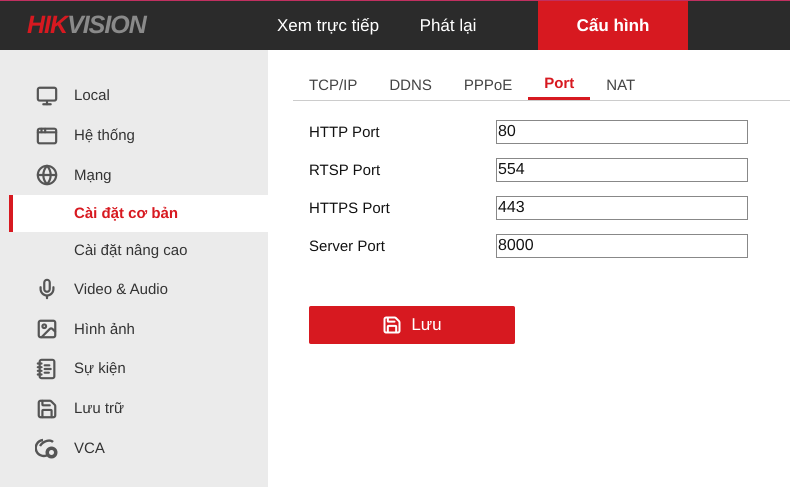 The width and height of the screenshot is (790, 487). What do you see at coordinates (350, 208) in the screenshot?
I see `field-label: HTTPS Port` at bounding box center [350, 208].